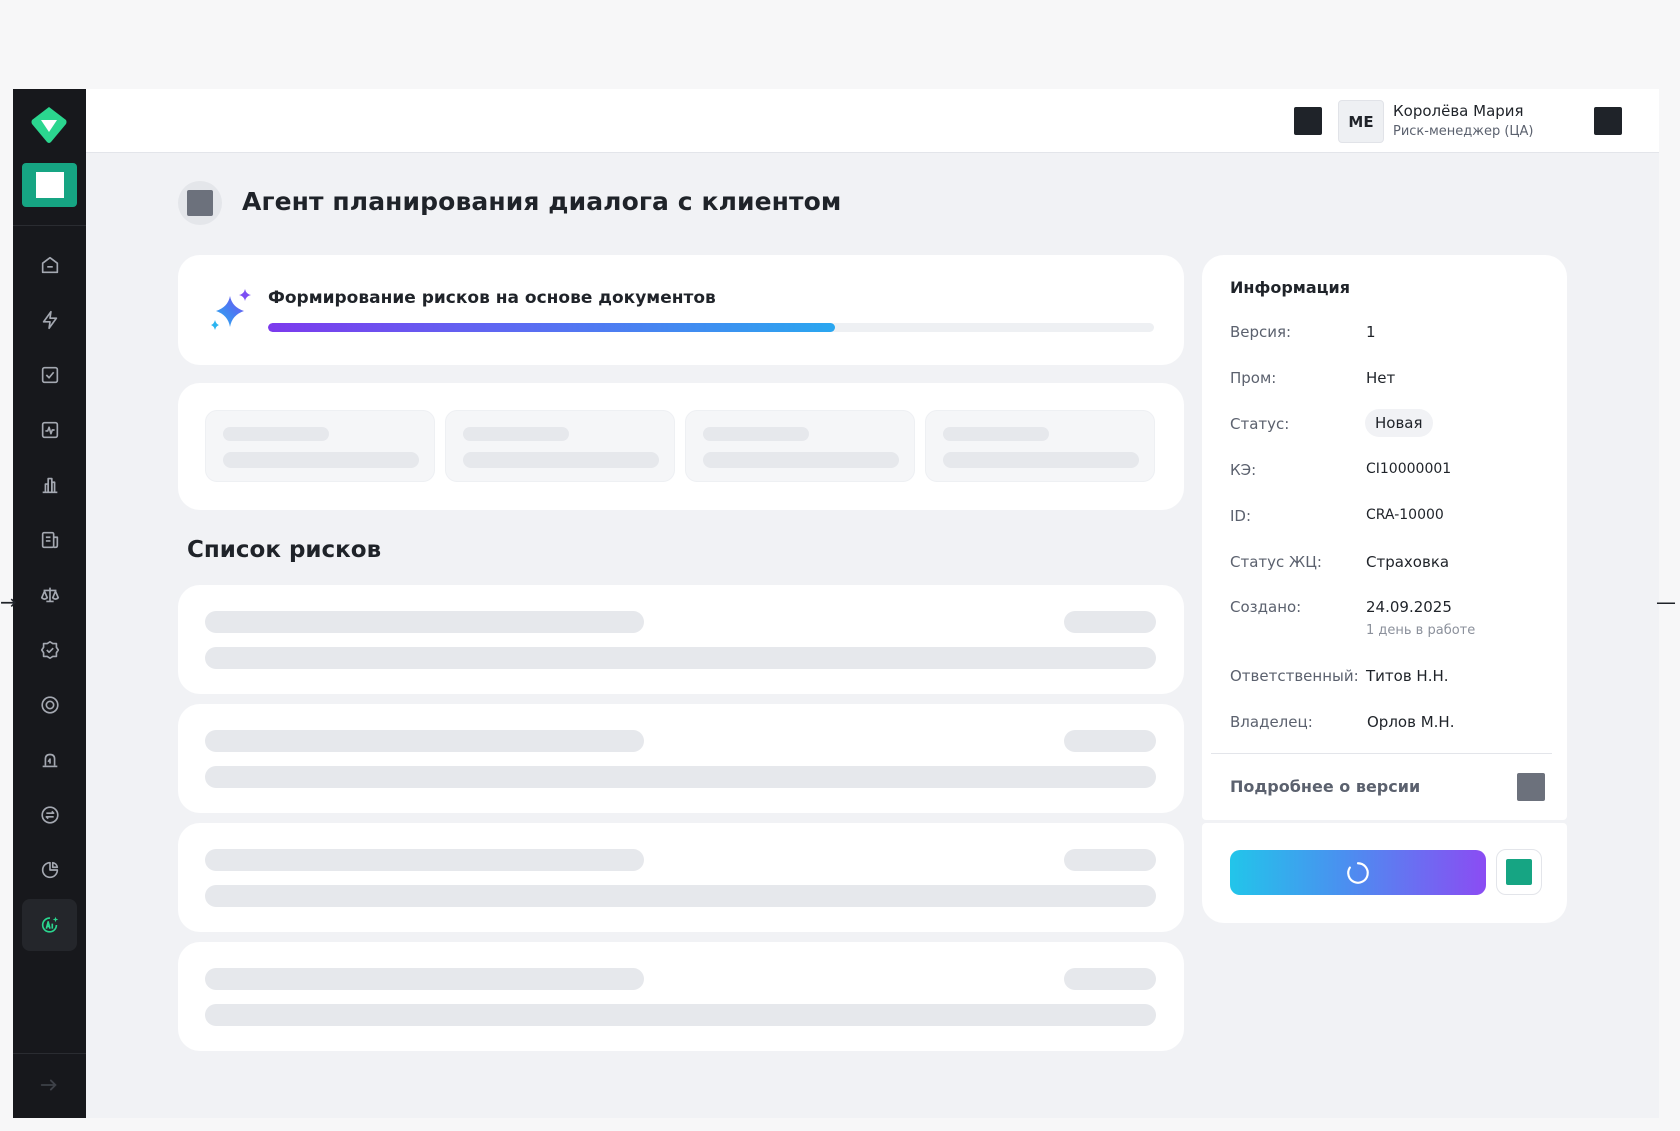 This screenshot has height=1131, width=1680. I want to click on info-value-lifecycle: Страховка, so click(1408, 562).